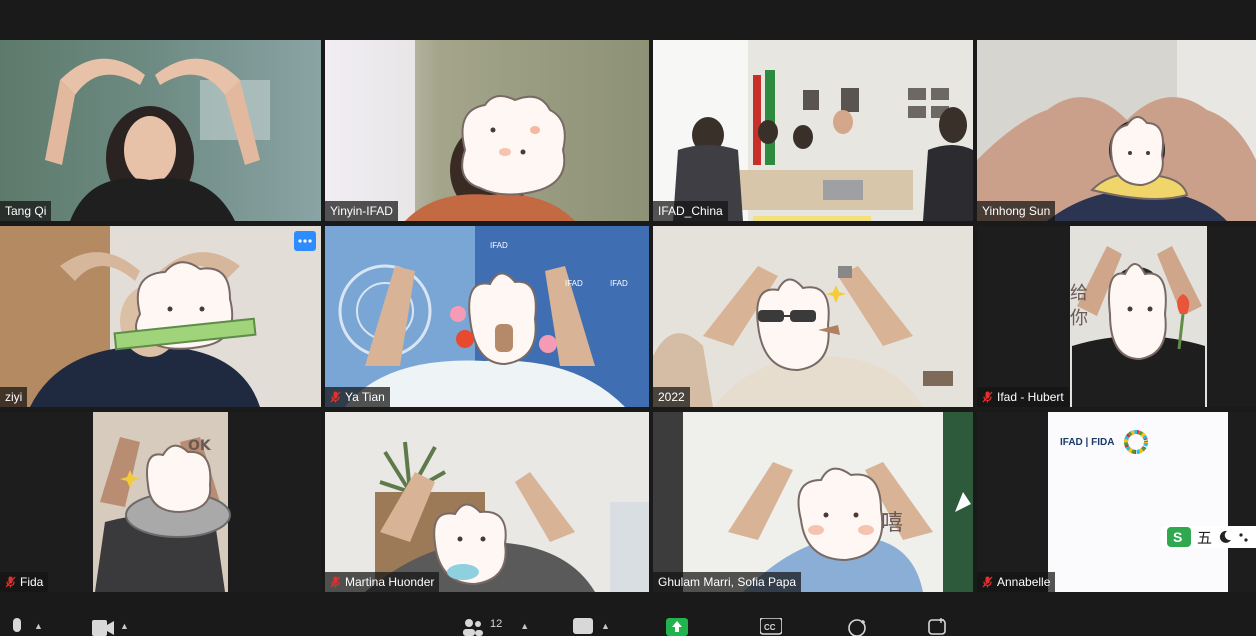 Image resolution: width=1256 pixels, height=636 pixels. I want to click on participant-tile: 2022, so click(813, 316).